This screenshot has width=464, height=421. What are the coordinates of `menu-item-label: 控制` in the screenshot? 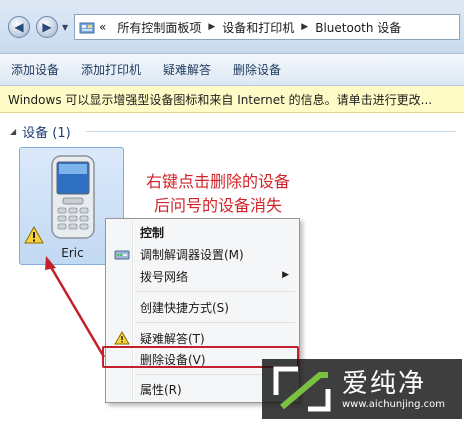 It's located at (152, 232).